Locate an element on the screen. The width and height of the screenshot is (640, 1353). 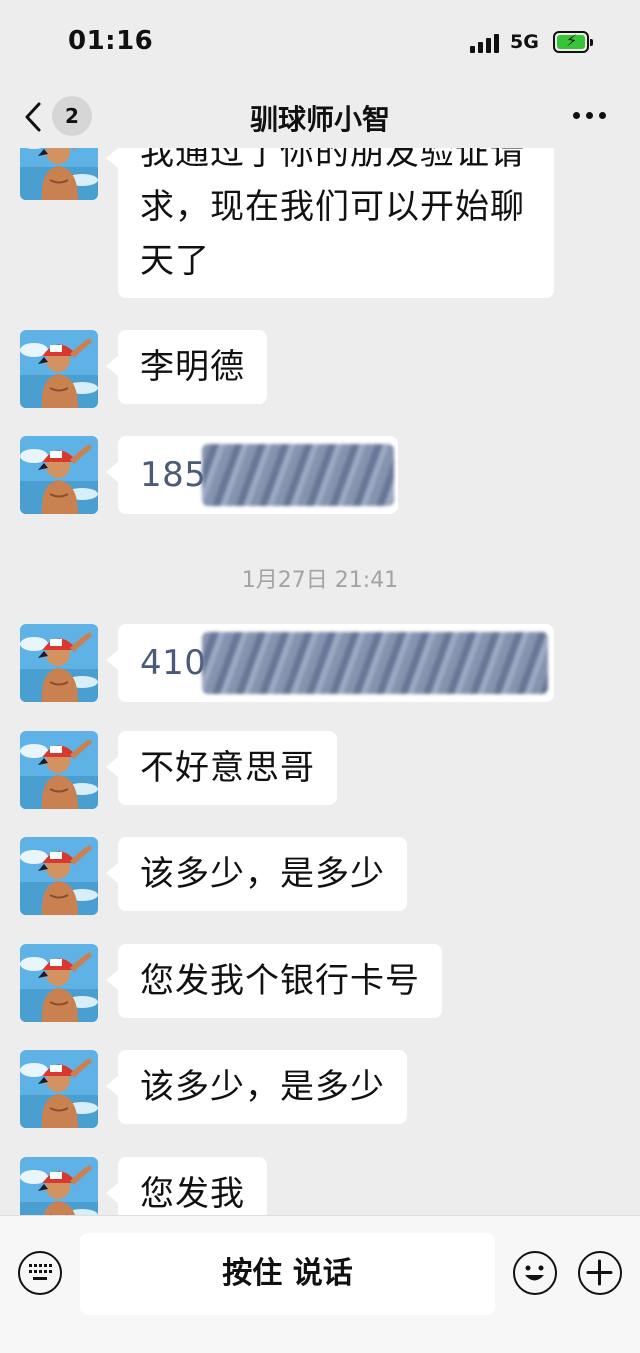
plus-icon is located at coordinates (599, 1272).